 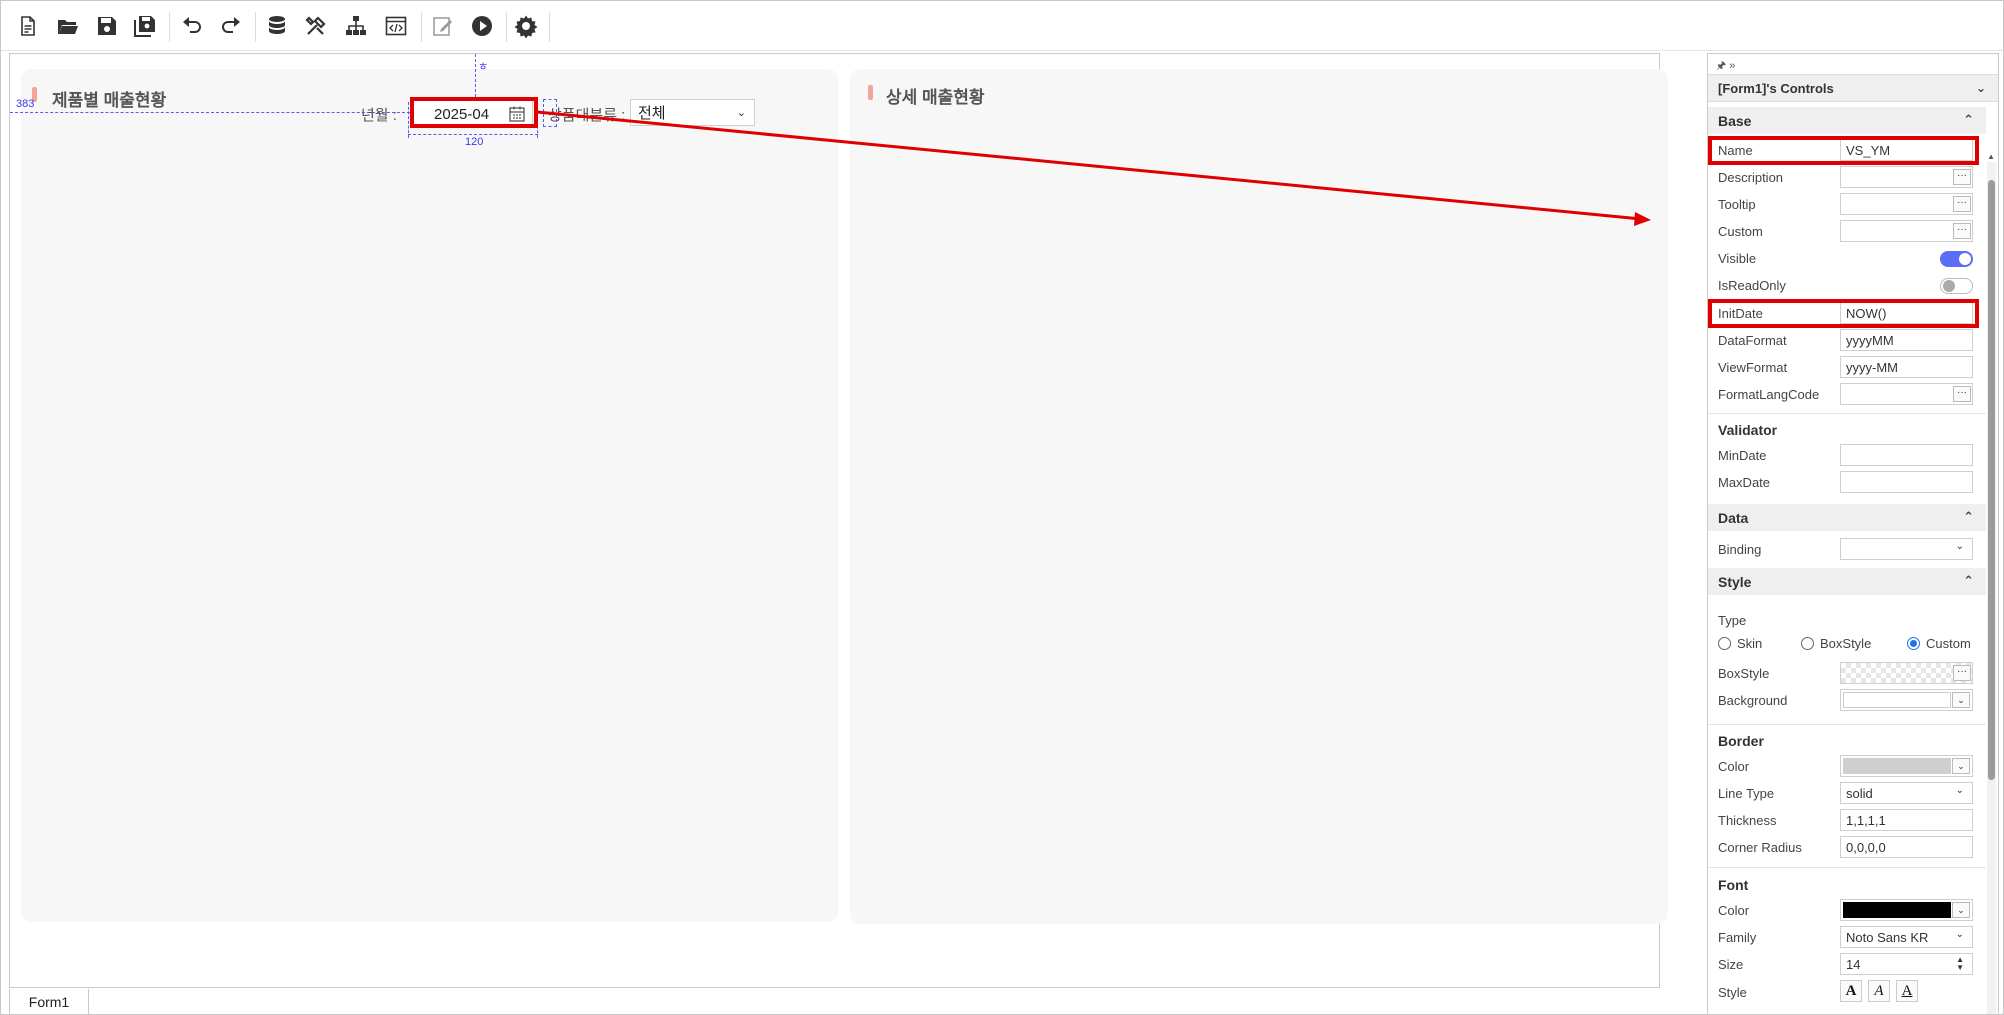 I want to click on visible-label: Visible, so click(x=1737, y=258).